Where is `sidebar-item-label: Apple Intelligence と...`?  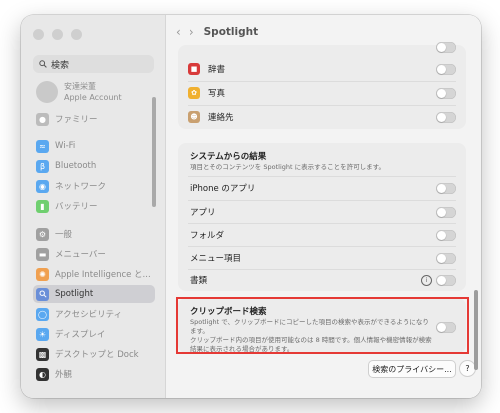
sidebar-item-label: Apple Intelligence と... is located at coordinates (103, 275).